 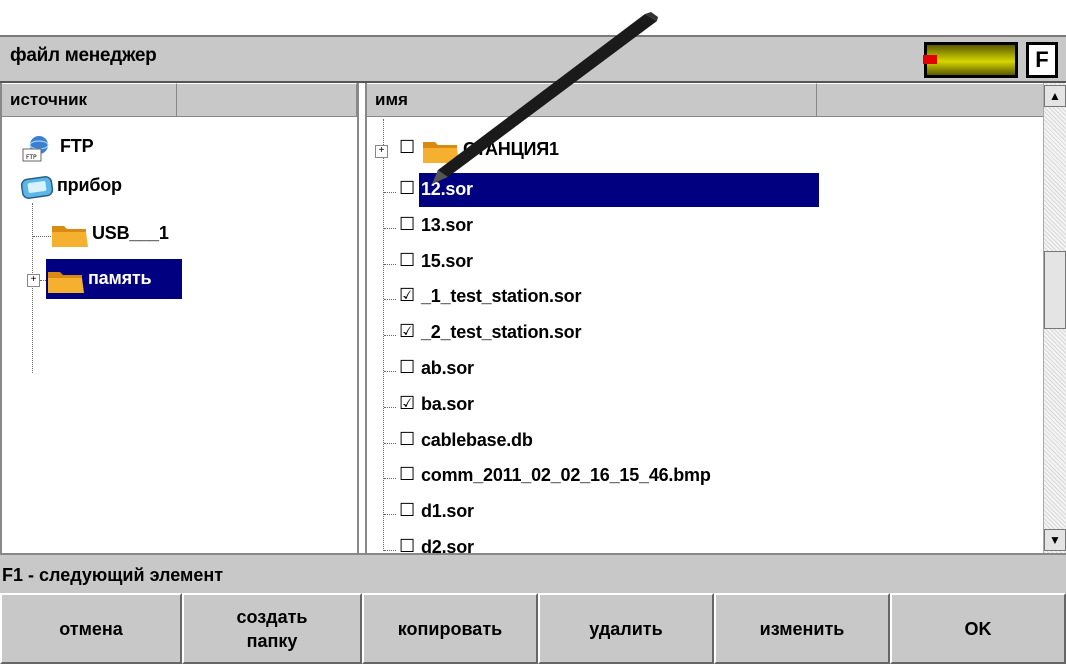 I want to click on file-name: _2_test_station.sor, so click(x=501, y=332).